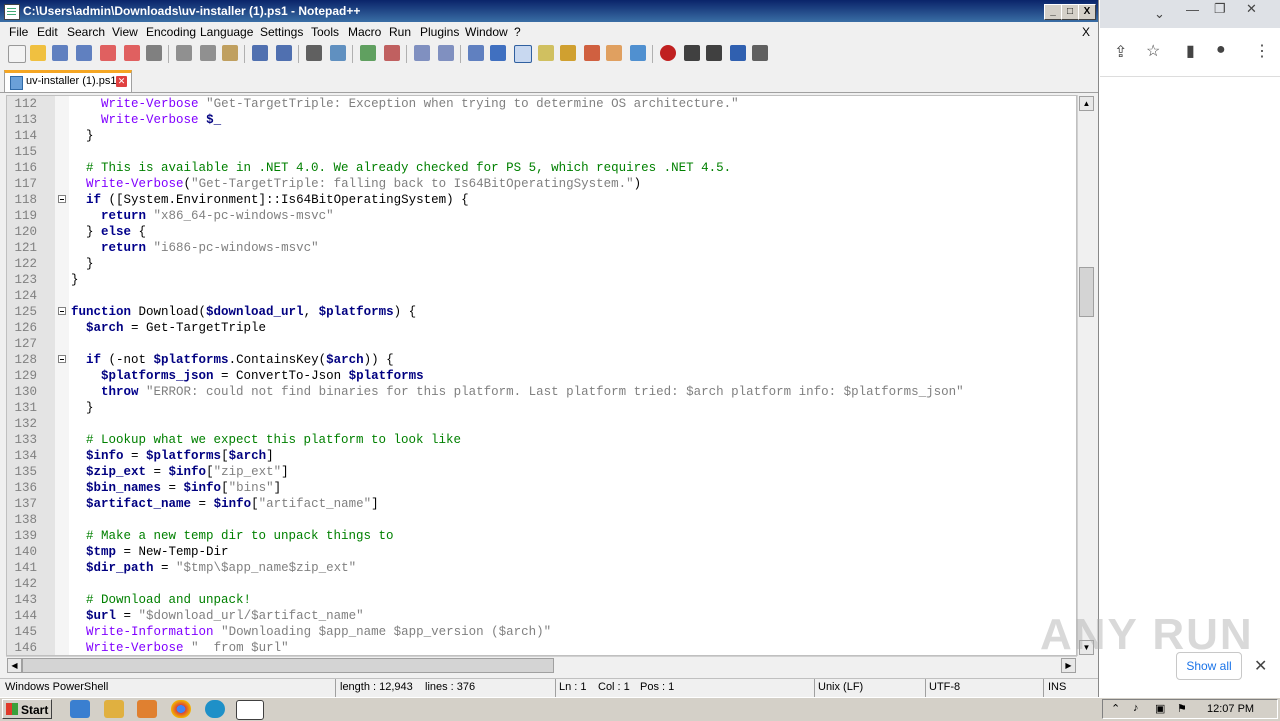 Image resolution: width=1280 pixels, height=721 pixels. Describe the element at coordinates (592, 53) in the screenshot. I see `function-list-icon` at that location.